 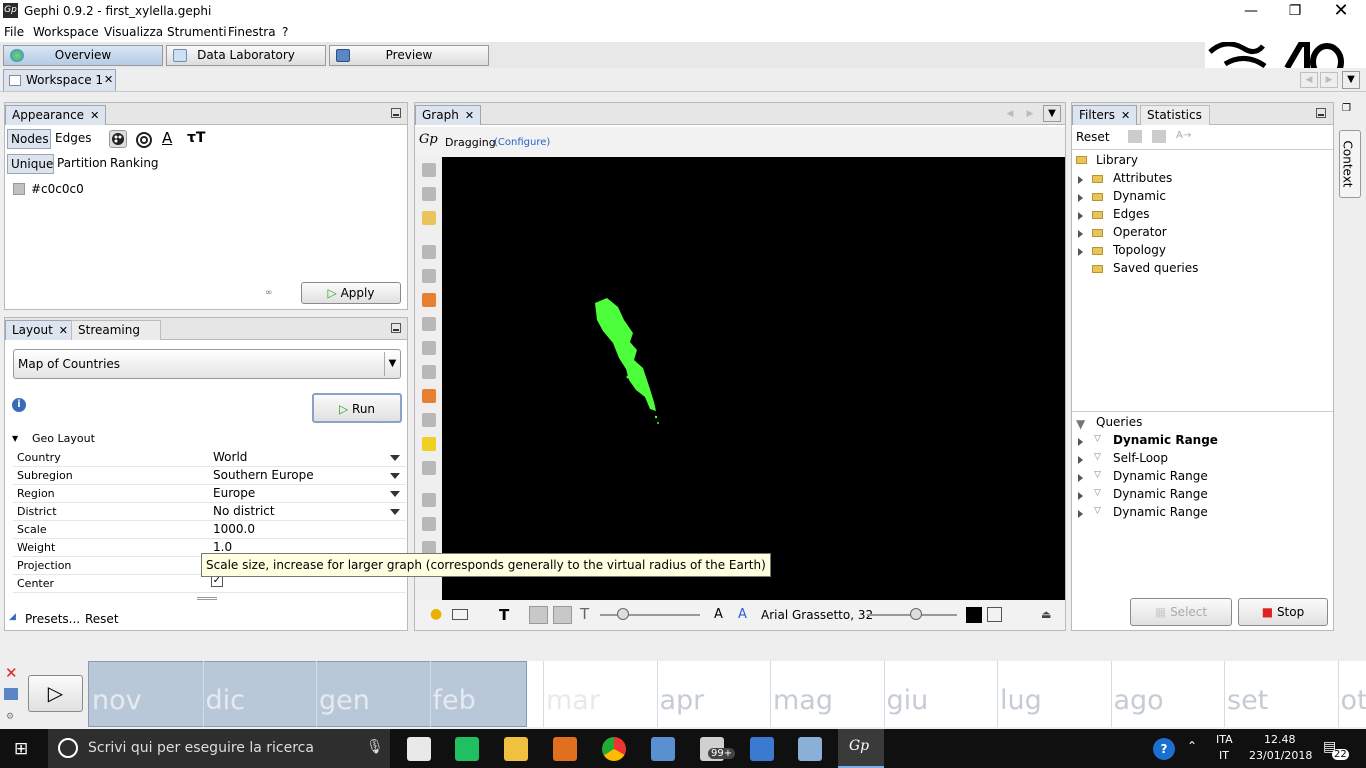 I want to click on property-row: Country World, so click(x=209, y=458).